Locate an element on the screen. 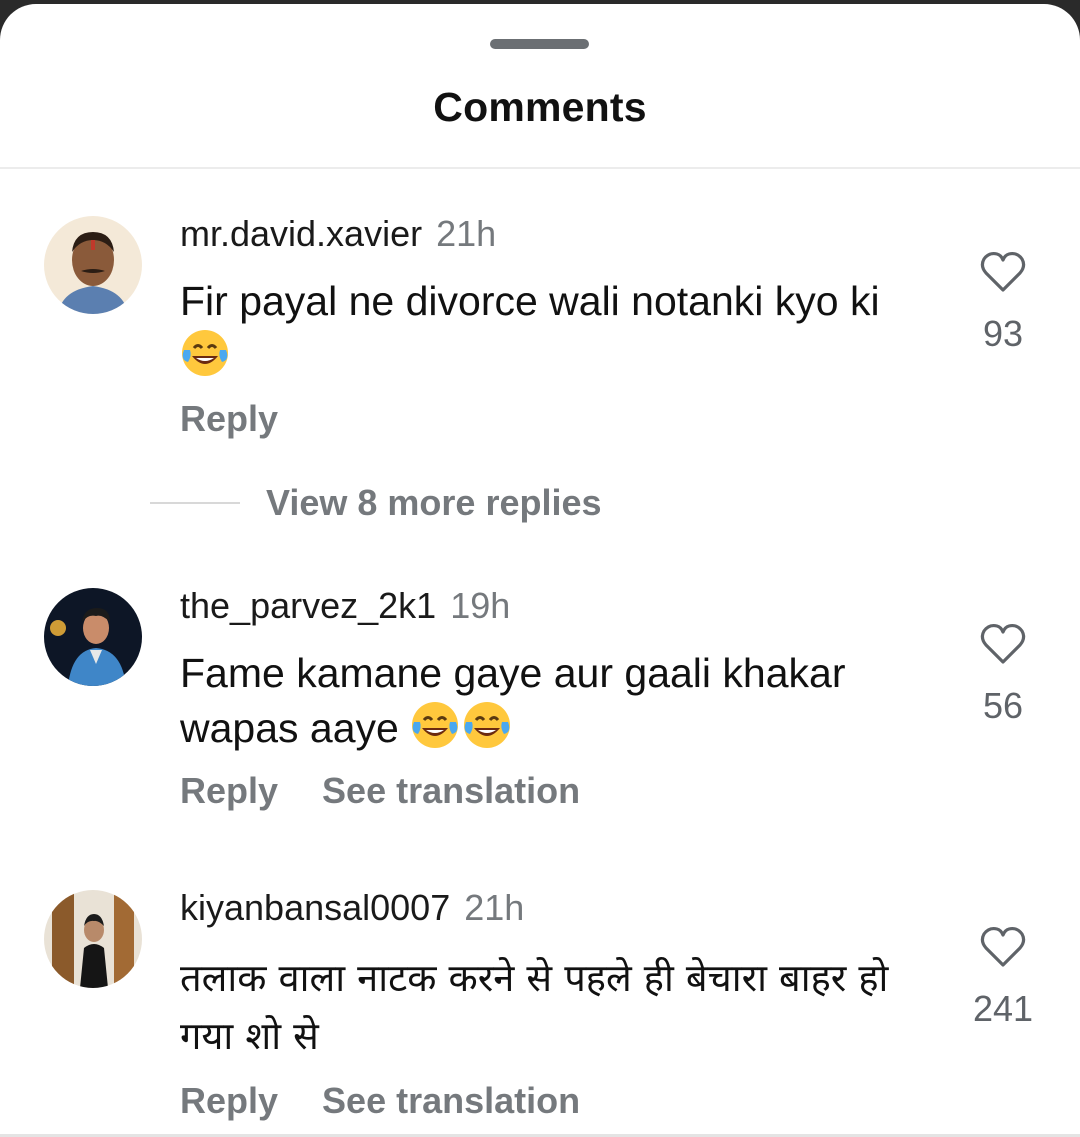 This screenshot has height=1137, width=1080. username: kiyanbansal0007 is located at coordinates (315, 907).